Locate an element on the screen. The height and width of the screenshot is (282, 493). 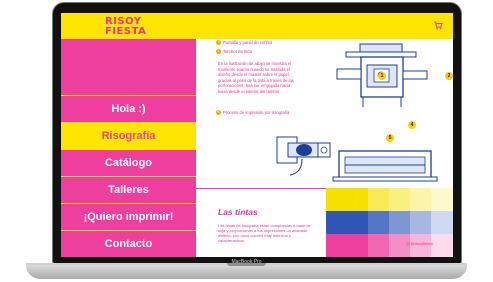
nav-item-quiero-imprimir: ¡Quiero imprimir! is located at coordinates (128, 216).